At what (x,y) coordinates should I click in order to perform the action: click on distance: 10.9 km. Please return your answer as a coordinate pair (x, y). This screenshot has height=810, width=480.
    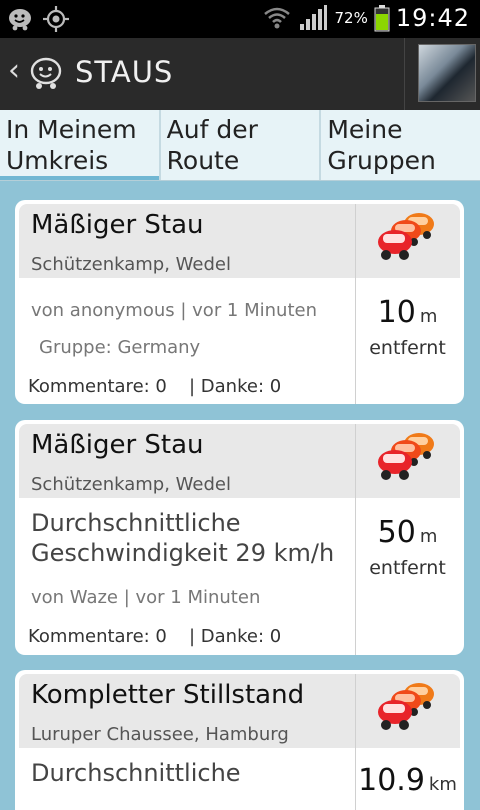
    Looking at the image, I should click on (407, 780).